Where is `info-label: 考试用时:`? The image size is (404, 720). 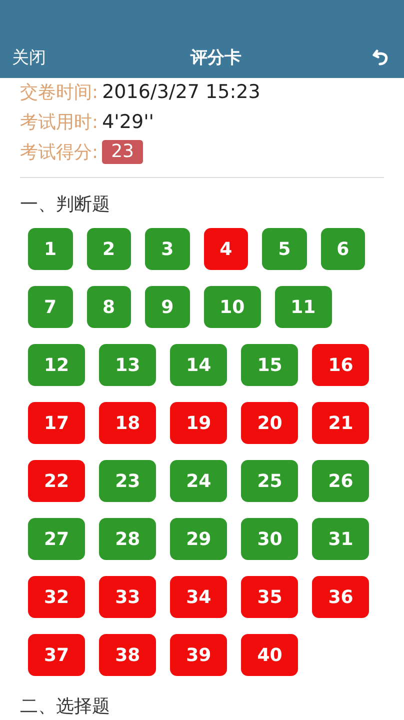
info-label: 考试用时: is located at coordinates (59, 122).